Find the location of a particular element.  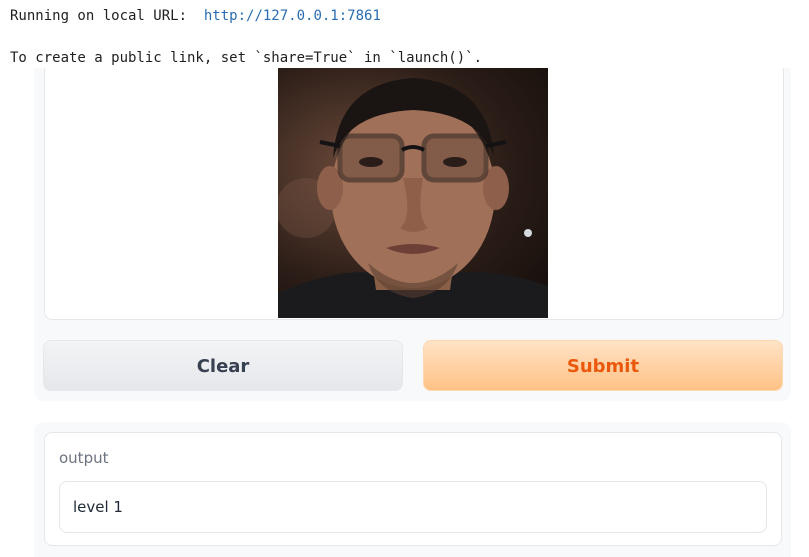

portrait-illustration is located at coordinates (413, 198).